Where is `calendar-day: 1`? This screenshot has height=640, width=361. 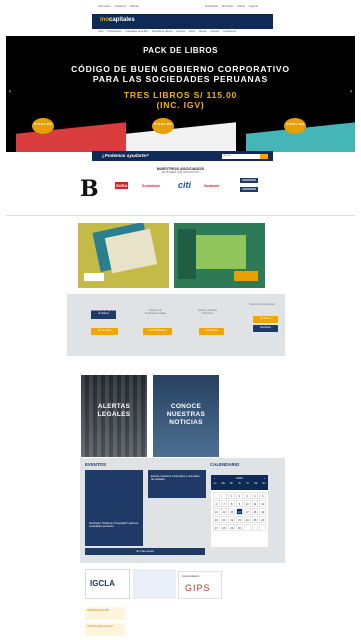 calendar-day: 1 is located at coordinates (232, 495).